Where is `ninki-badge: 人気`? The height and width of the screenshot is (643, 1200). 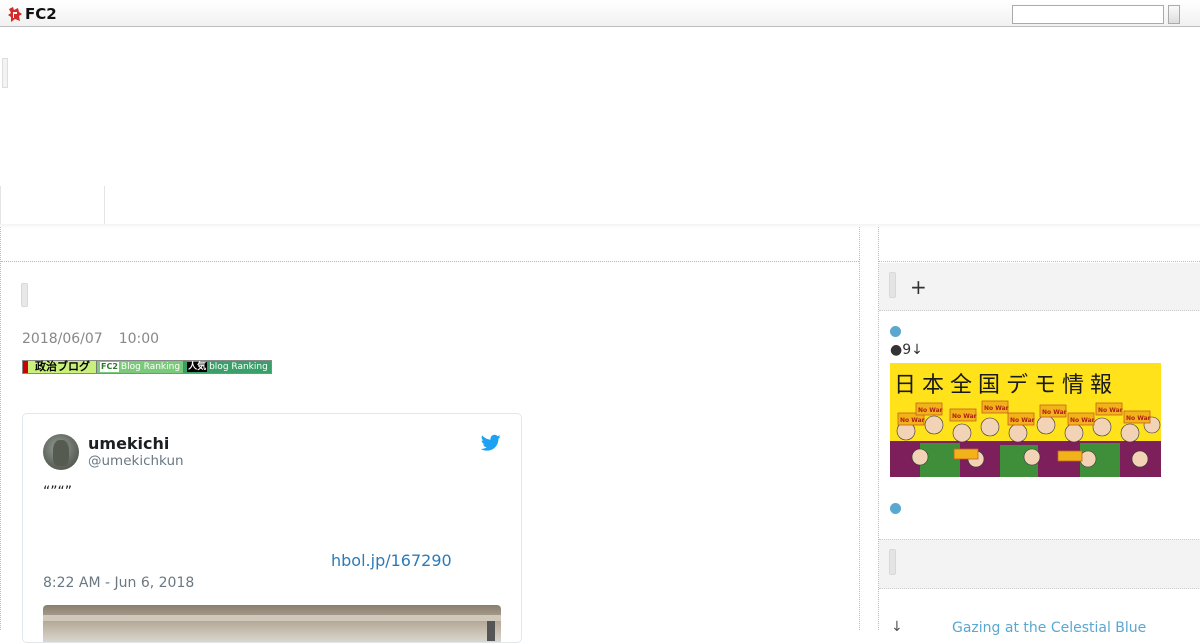
ninki-badge: 人気 is located at coordinates (197, 367).